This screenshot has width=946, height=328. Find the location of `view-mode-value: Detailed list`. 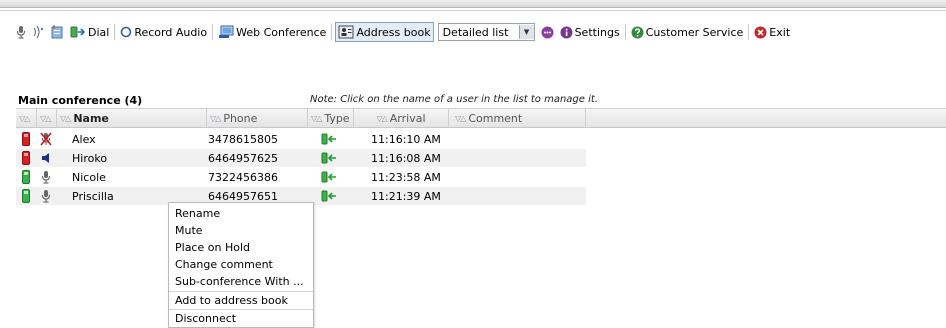

view-mode-value: Detailed list is located at coordinates (475, 32).